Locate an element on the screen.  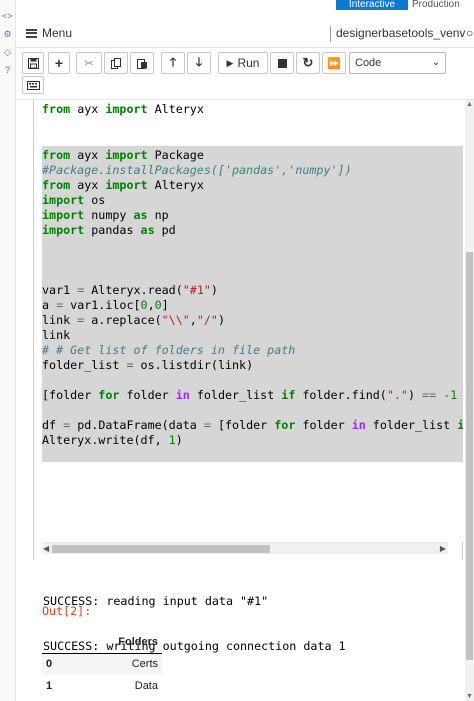
run-label: Run is located at coordinates (248, 63).